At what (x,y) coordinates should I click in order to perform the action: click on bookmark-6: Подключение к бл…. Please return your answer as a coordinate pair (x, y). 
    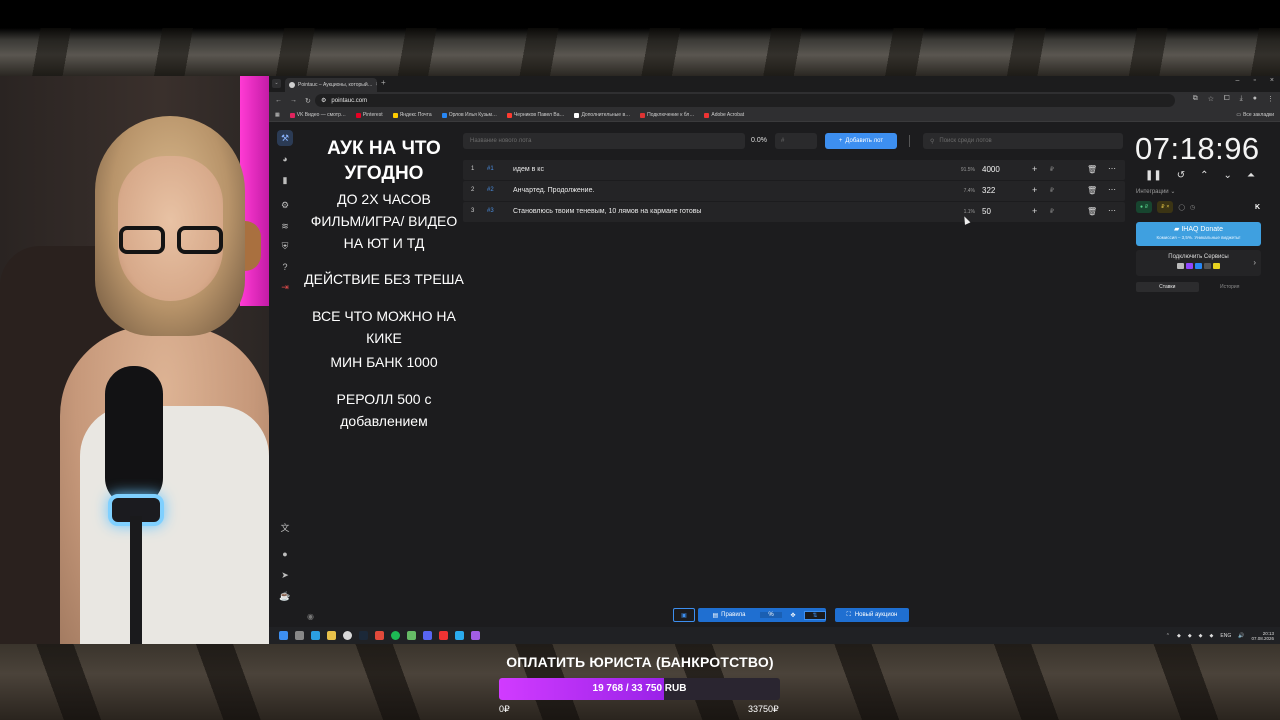
    Looking at the image, I should click on (667, 115).